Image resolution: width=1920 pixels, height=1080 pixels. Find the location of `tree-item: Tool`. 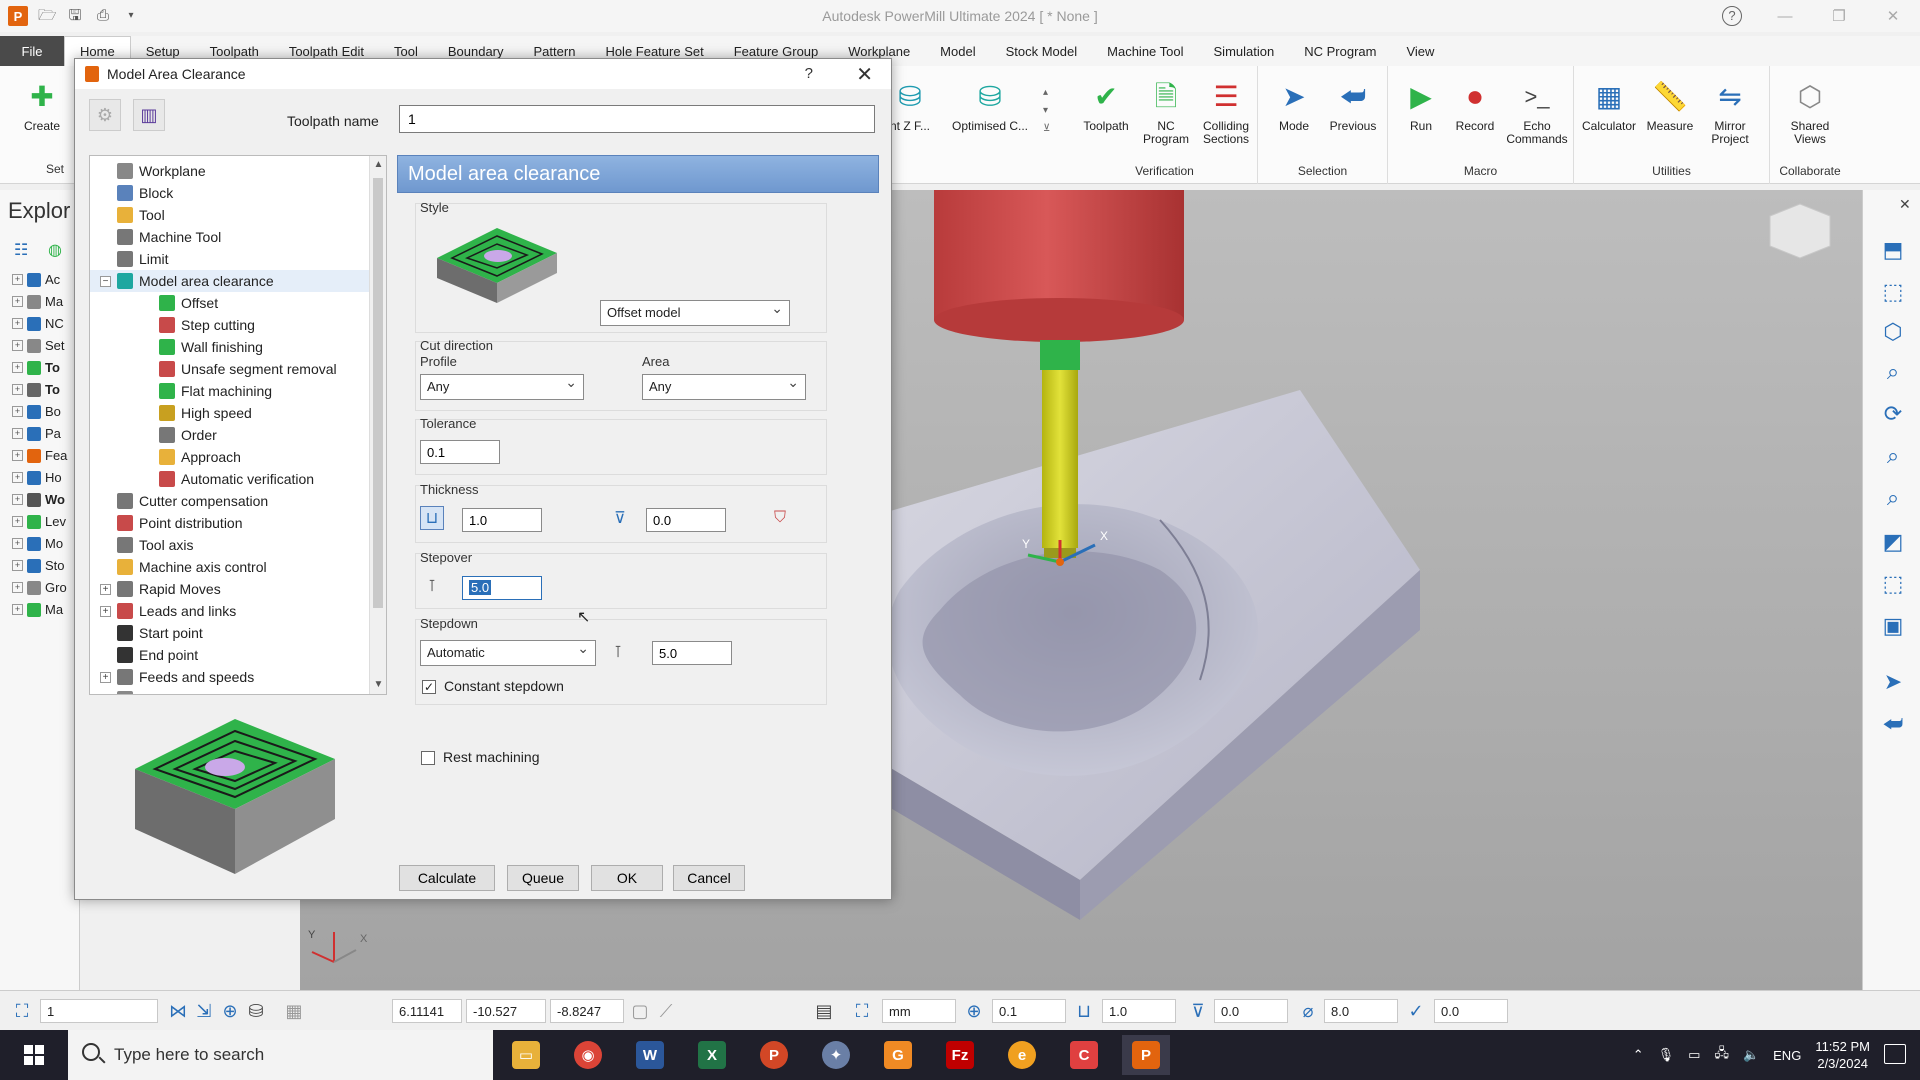

tree-item: Tool is located at coordinates (230, 215).